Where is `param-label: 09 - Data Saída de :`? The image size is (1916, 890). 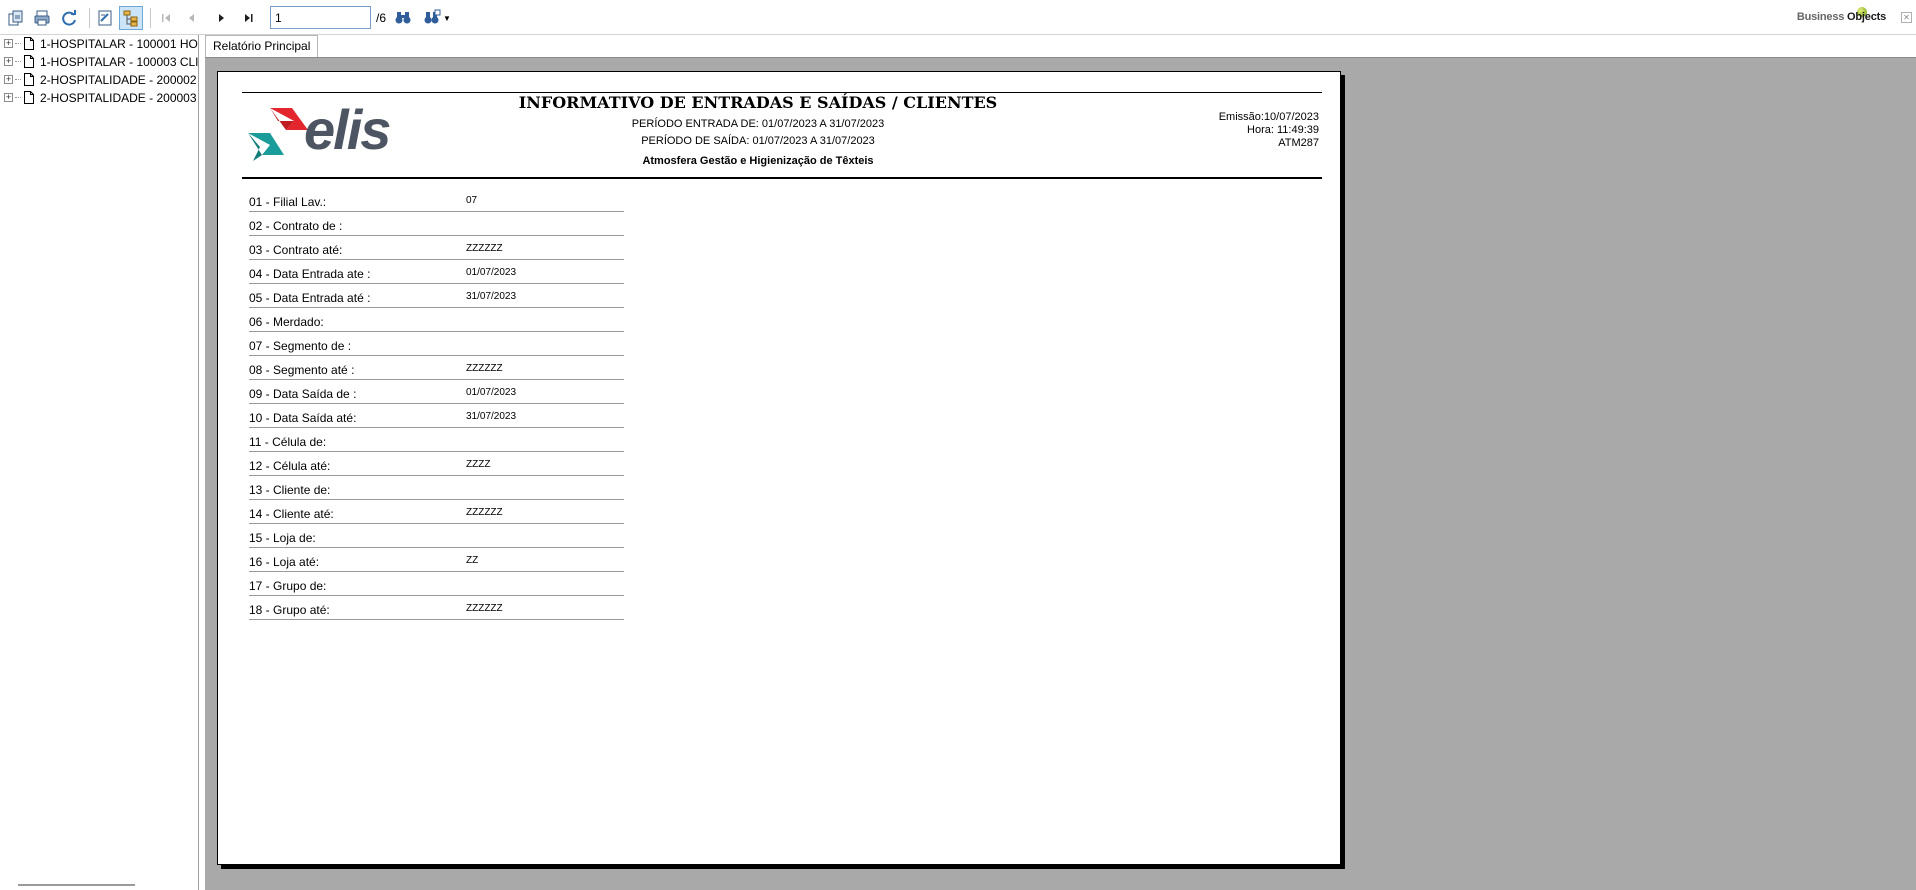 param-label: 09 - Data Saída de : is located at coordinates (303, 394).